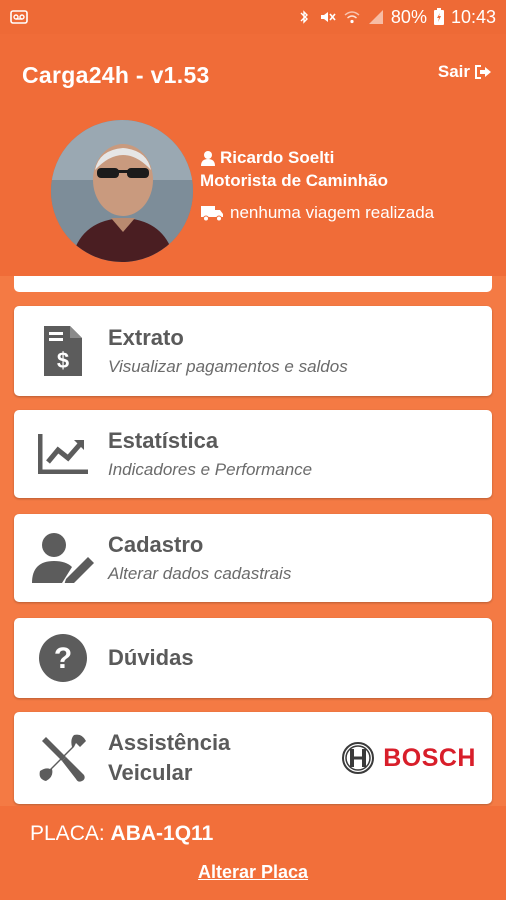 Image resolution: width=506 pixels, height=900 pixels. What do you see at coordinates (146, 337) in the screenshot?
I see `menu-item-title: Extrato` at bounding box center [146, 337].